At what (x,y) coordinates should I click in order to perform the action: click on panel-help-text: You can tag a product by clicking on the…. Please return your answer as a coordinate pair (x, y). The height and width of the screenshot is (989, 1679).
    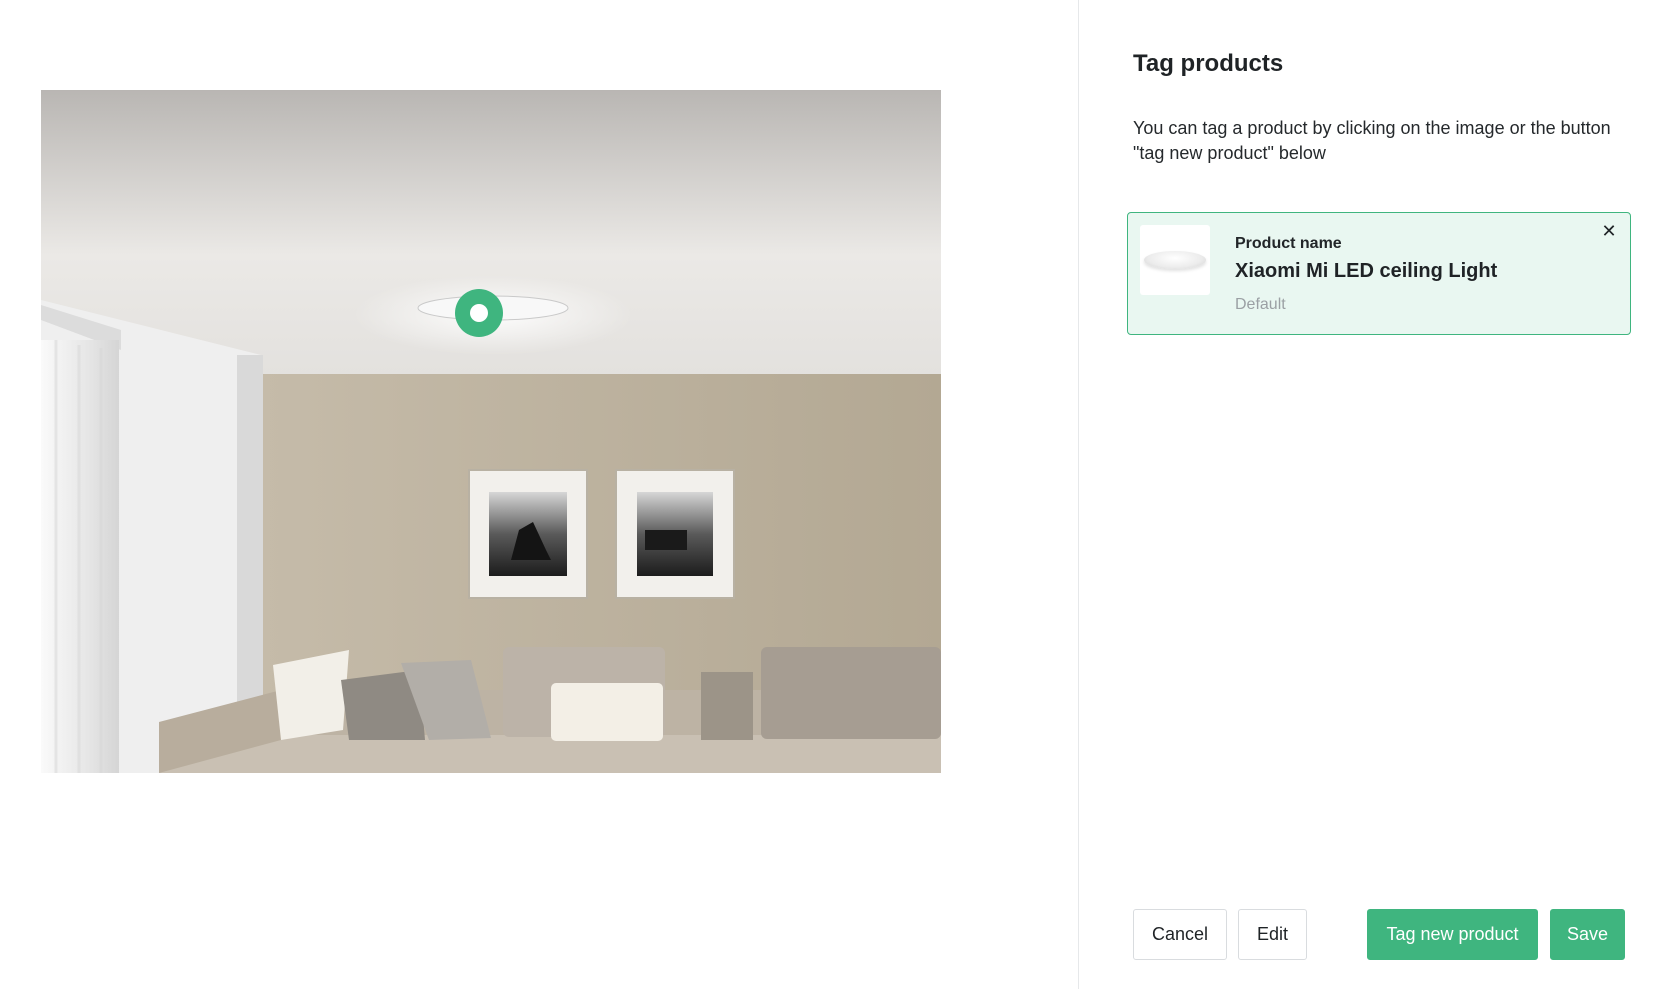
    Looking at the image, I should click on (1372, 140).